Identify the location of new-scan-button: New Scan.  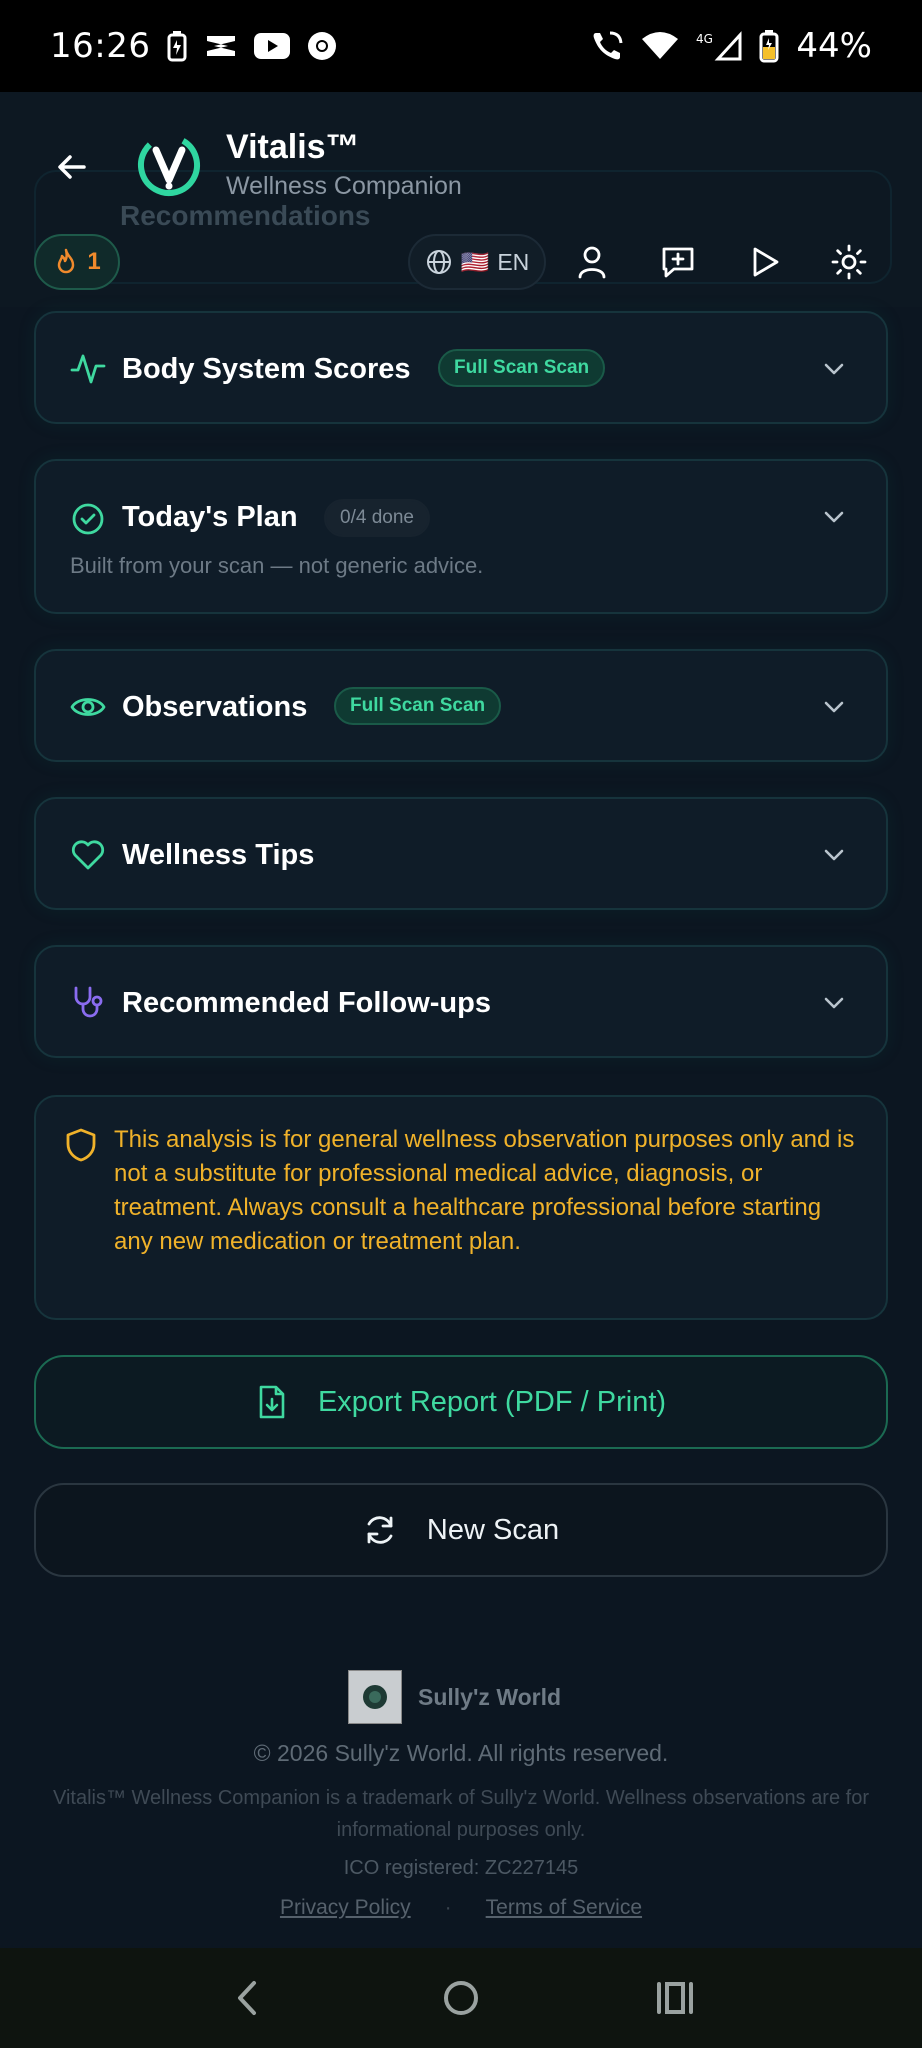
(461, 1530).